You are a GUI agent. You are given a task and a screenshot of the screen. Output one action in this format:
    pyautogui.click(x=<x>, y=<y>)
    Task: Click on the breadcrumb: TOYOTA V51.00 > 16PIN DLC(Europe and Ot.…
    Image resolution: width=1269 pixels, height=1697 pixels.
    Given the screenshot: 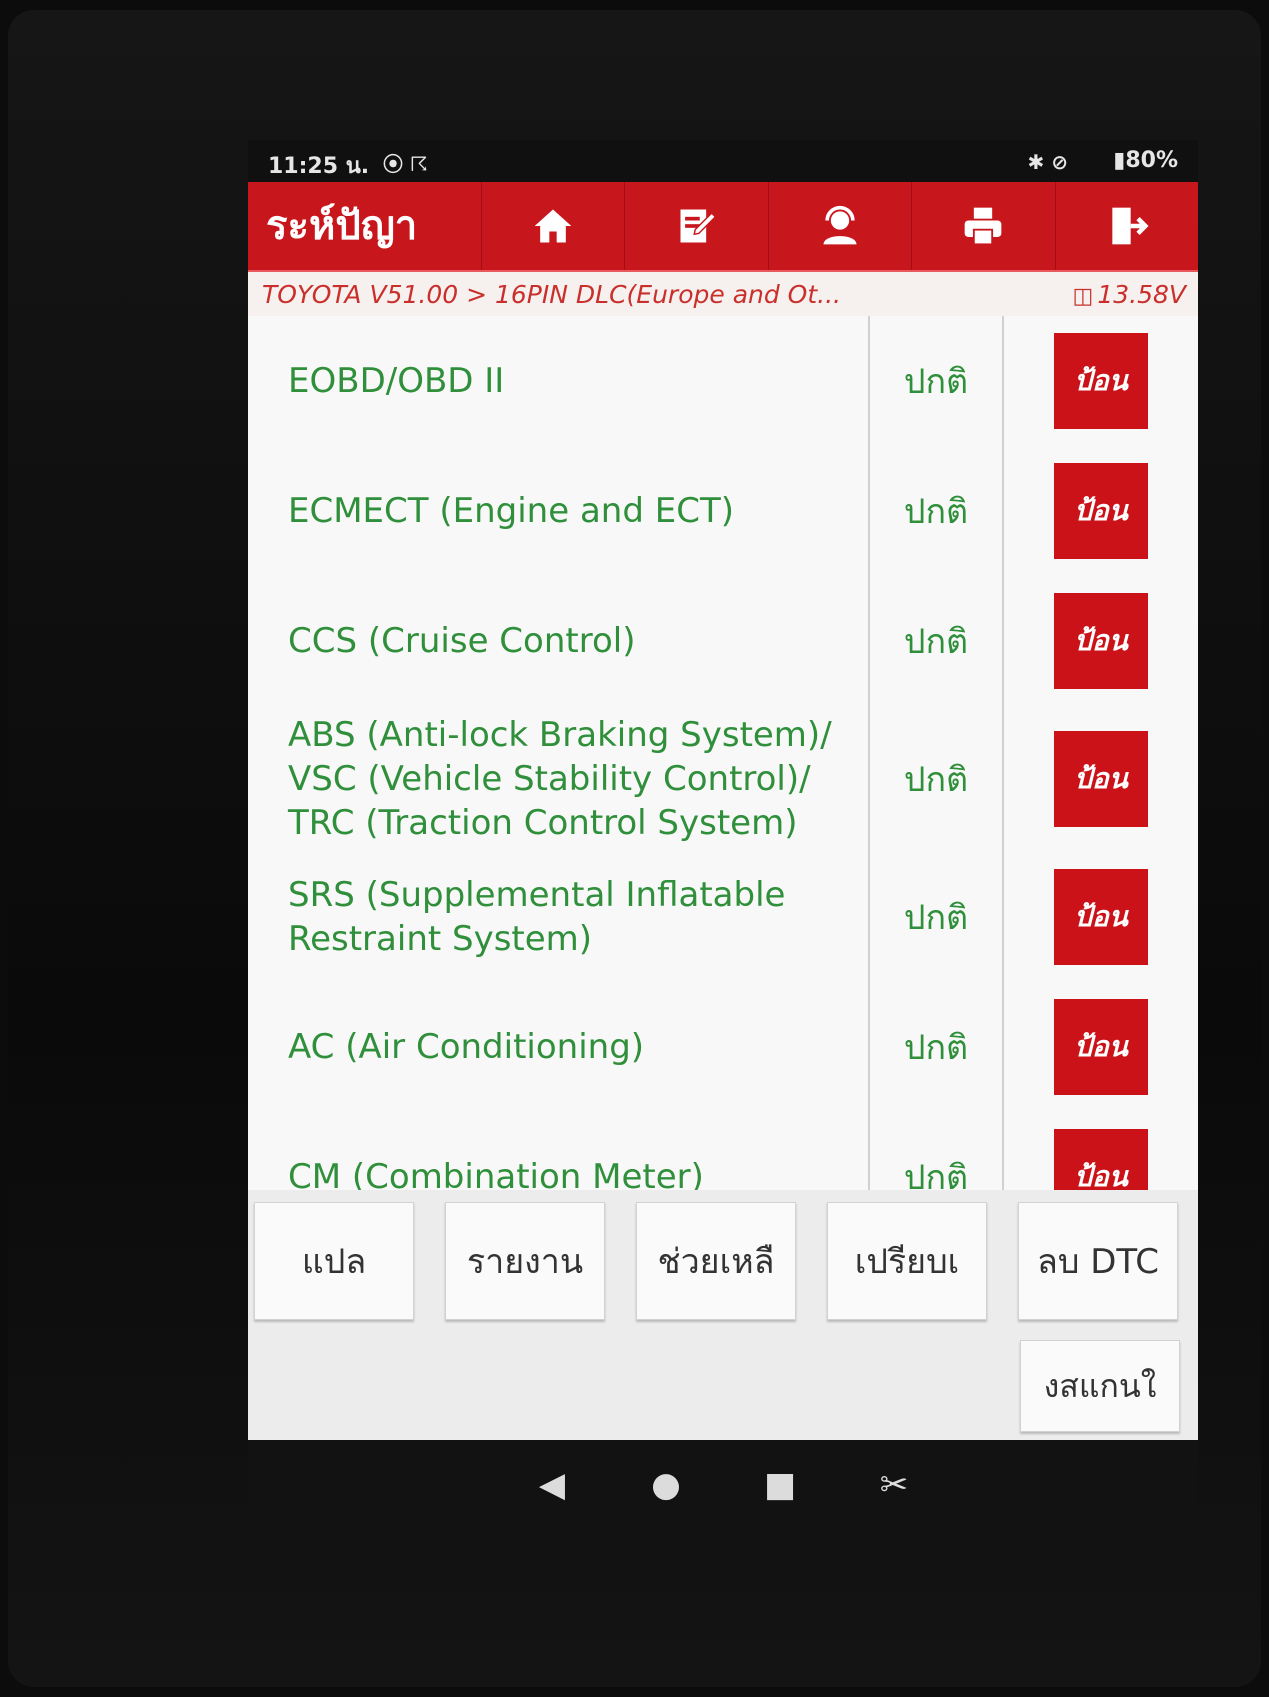 What is the action you would take?
    pyautogui.click(x=723, y=294)
    